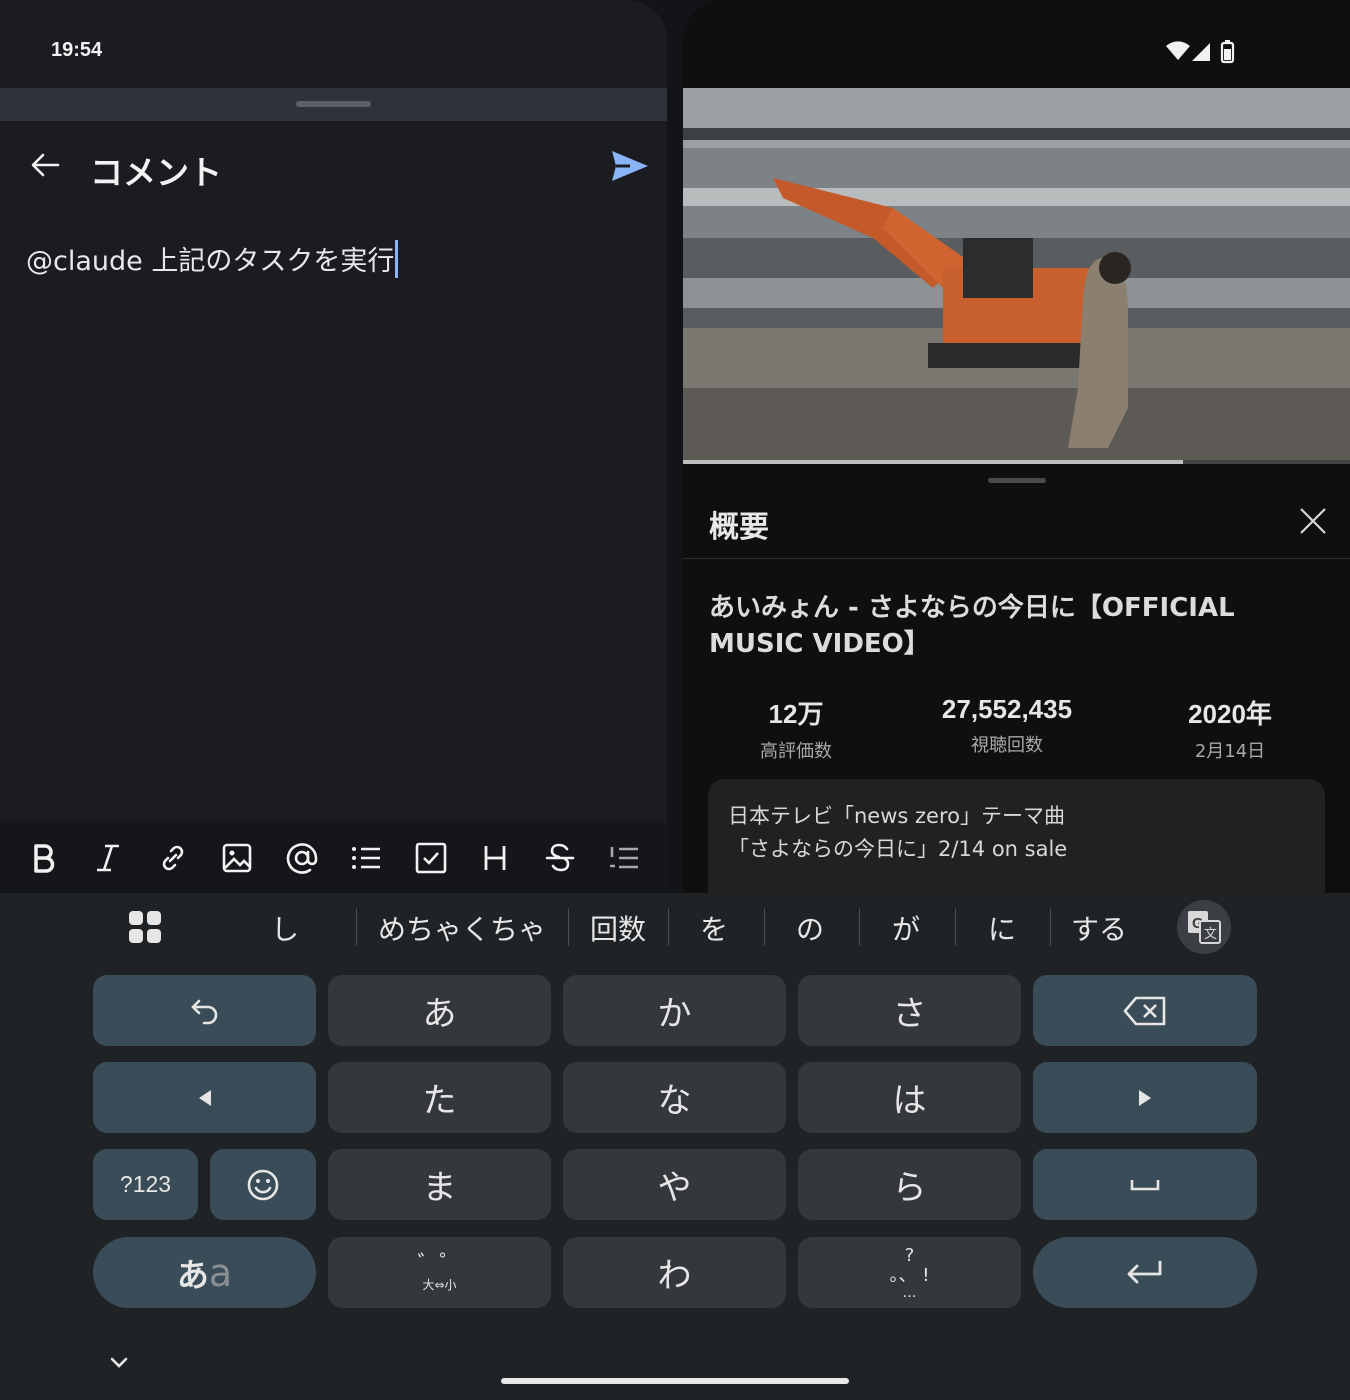 This screenshot has width=1350, height=1400. Describe the element at coordinates (972, 626) in the screenshot. I see `video-title: あいみょん - さよならの今日に【OFFICIAL MUSIC VIDEO】` at that location.